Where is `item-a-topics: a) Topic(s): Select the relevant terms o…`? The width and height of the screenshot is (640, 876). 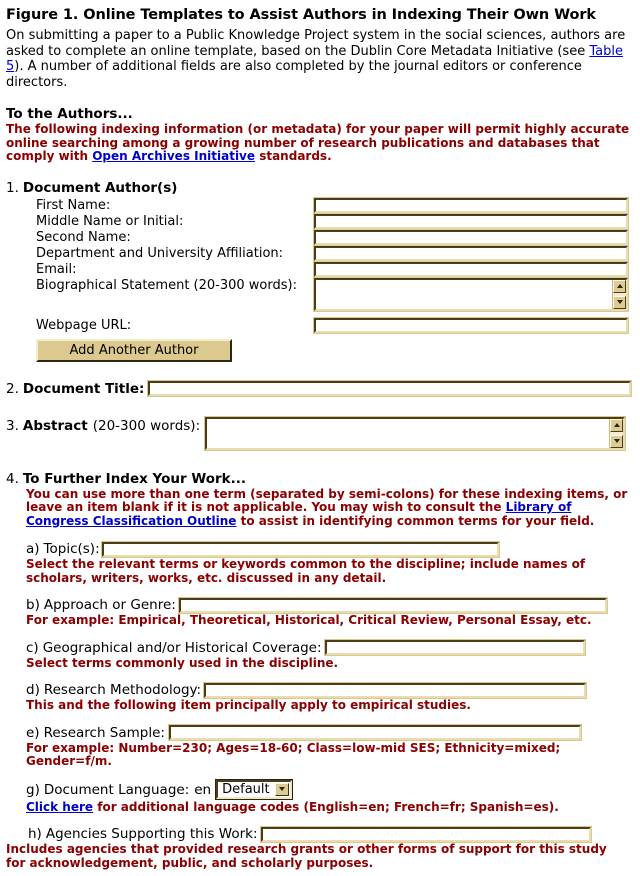
item-a-topics: a) Topic(s): Select the relevant terms o… is located at coordinates (333, 562).